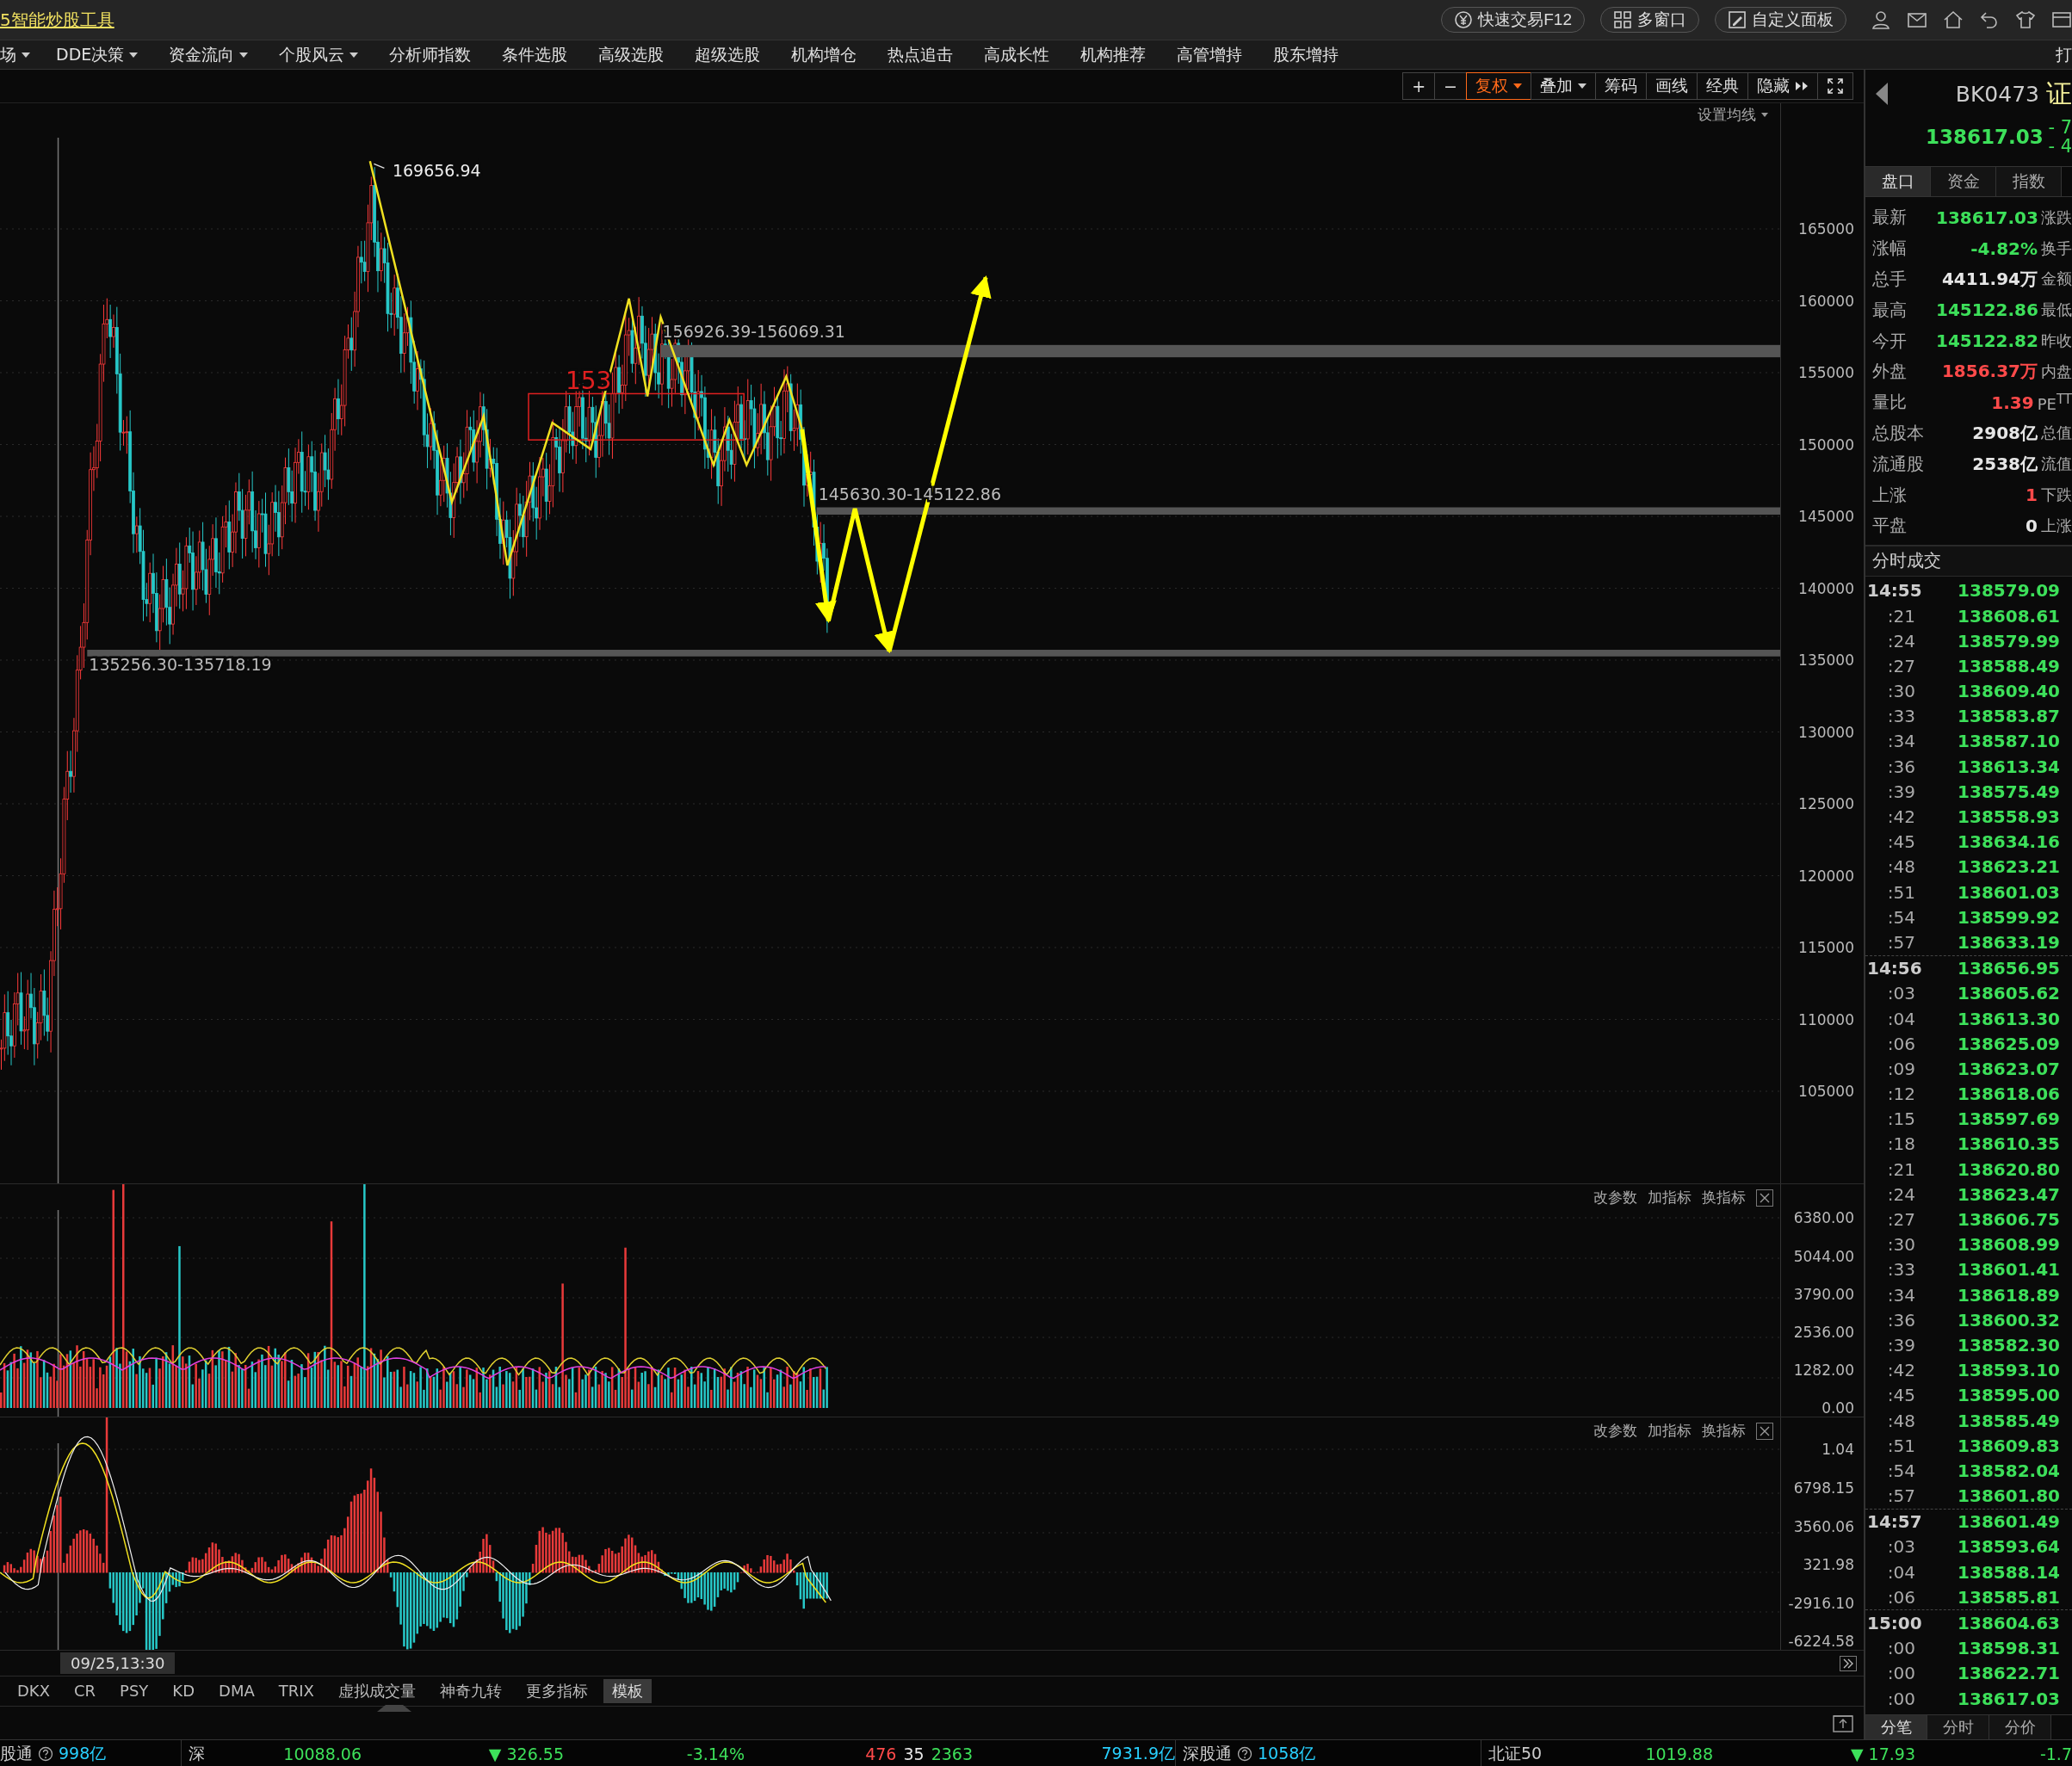 This screenshot has width=2072, height=1766. What do you see at coordinates (2009, 892) in the screenshot?
I see `trade-price: 138601.03` at bounding box center [2009, 892].